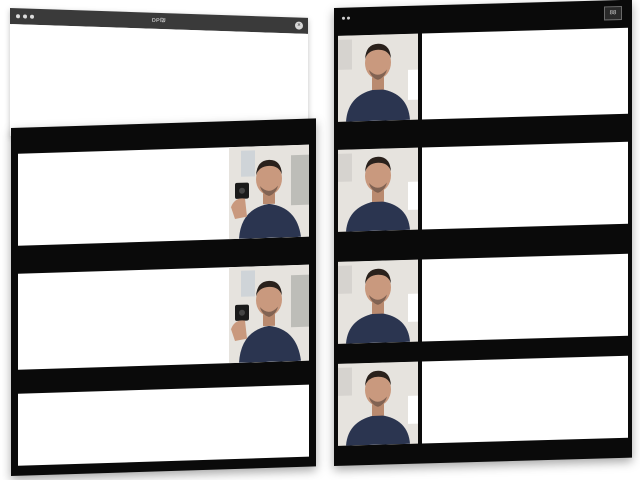 This screenshot has height=480, width=640. Describe the element at coordinates (613, 13) in the screenshot. I see `grid-view-button: 88` at that location.